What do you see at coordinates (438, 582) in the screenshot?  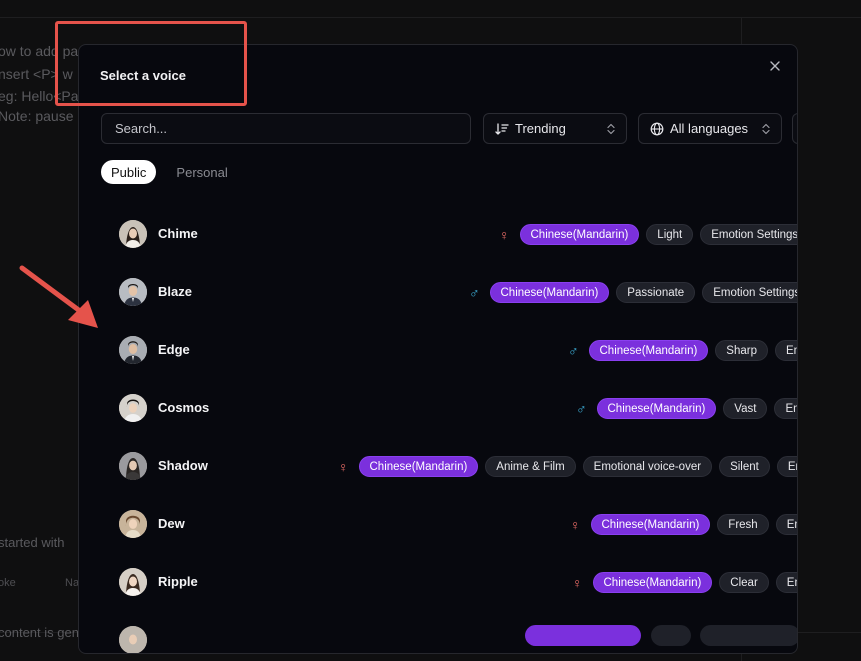 I see `voice-row-ripple: Ripple ♀ Chinese(Mandarin) Clear Em` at bounding box center [438, 582].